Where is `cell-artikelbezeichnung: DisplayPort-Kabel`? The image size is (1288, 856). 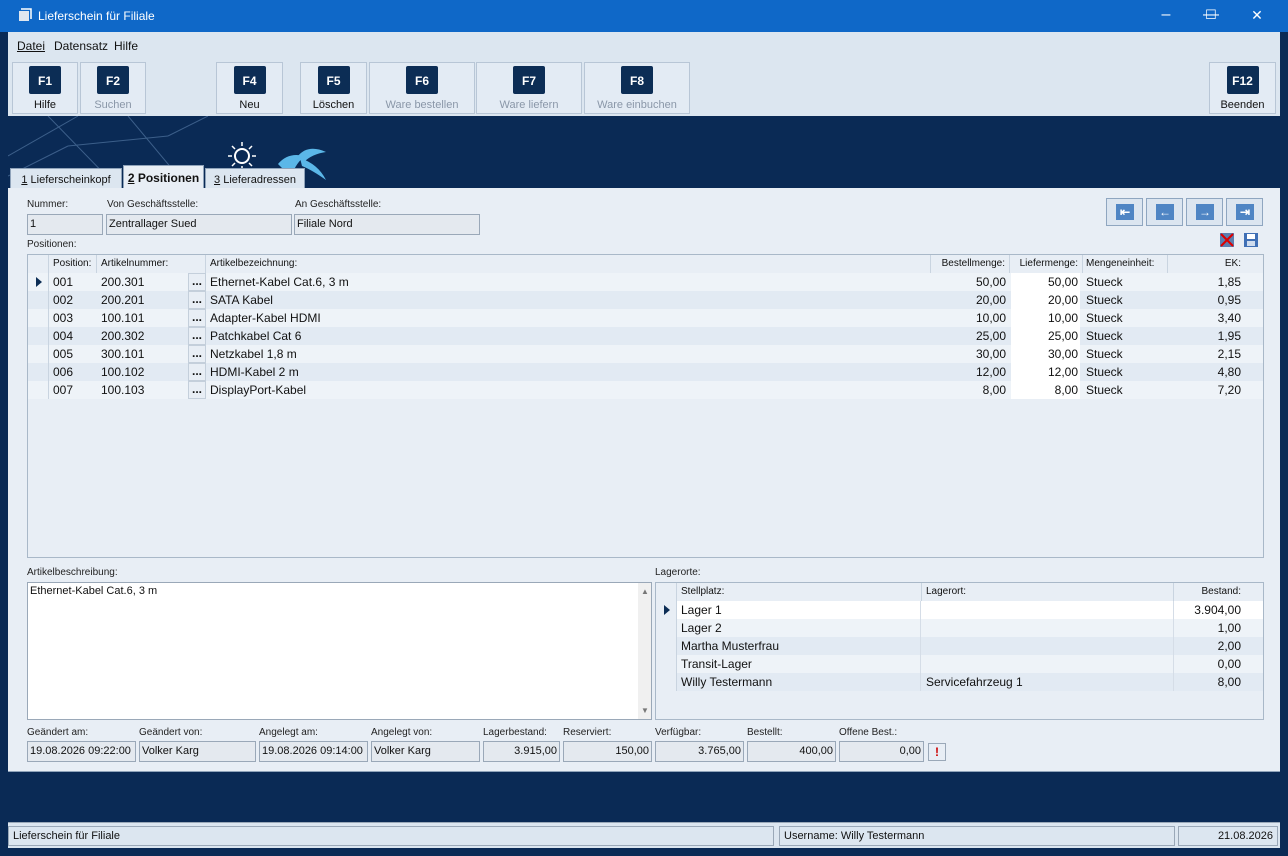
cell-artikelbezeichnung: DisplayPort-Kabel is located at coordinates (570, 390).